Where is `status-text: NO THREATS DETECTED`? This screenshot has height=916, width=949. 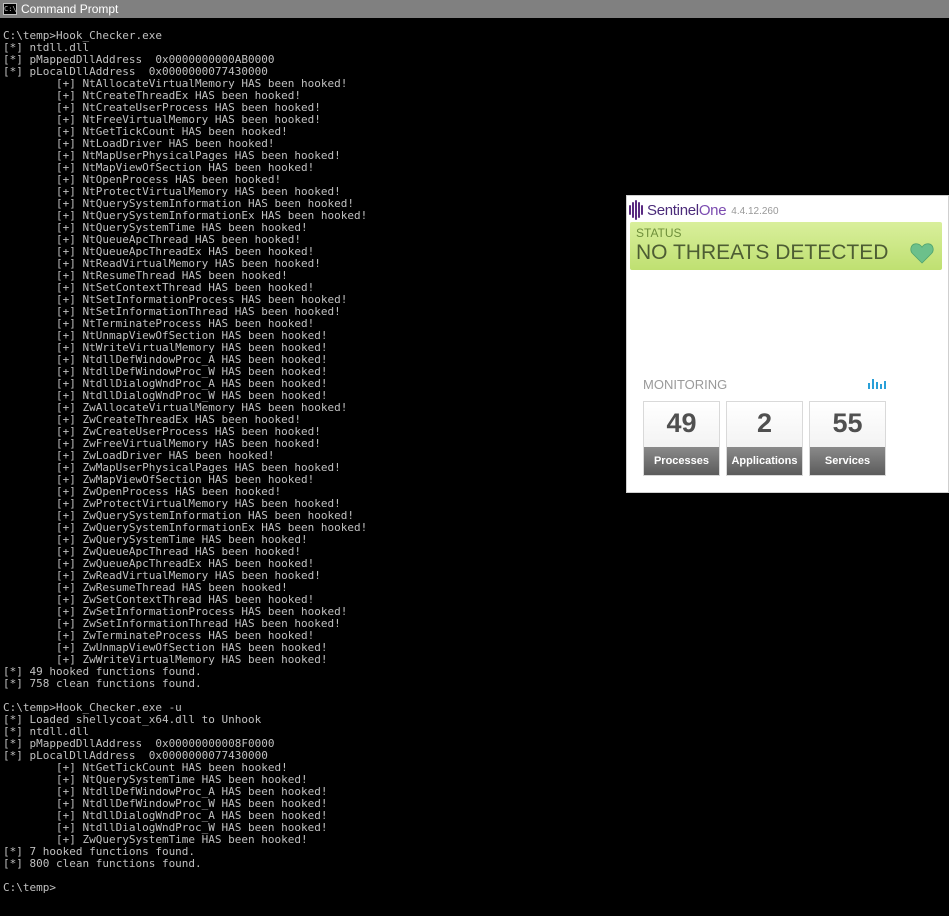 status-text: NO THREATS DETECTED is located at coordinates (762, 252).